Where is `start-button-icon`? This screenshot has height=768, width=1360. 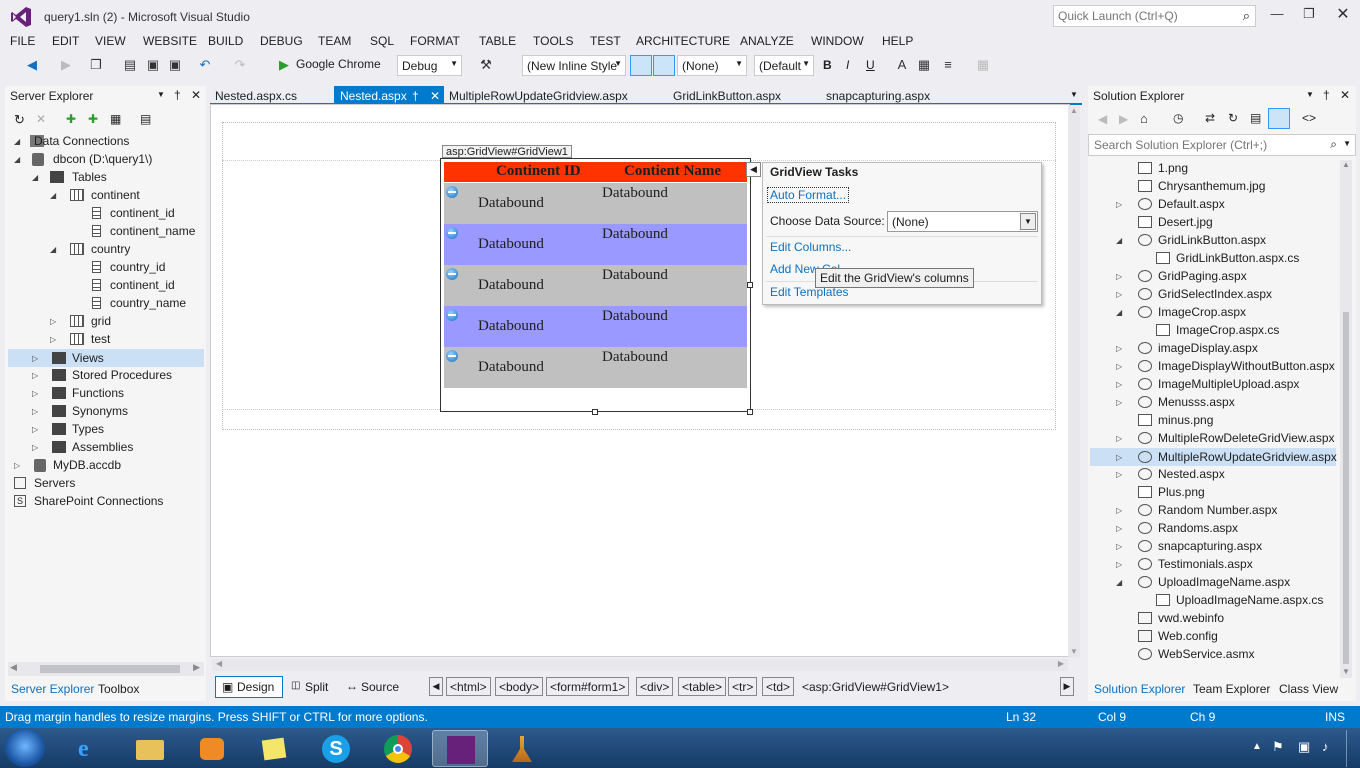 start-button-icon is located at coordinates (25, 748).